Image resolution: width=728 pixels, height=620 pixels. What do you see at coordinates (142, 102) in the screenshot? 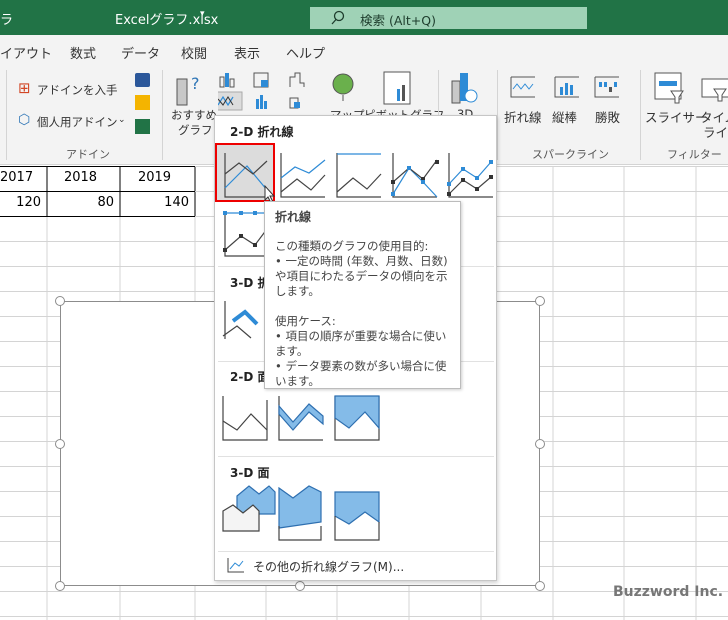
I see `bing-icon` at bounding box center [142, 102].